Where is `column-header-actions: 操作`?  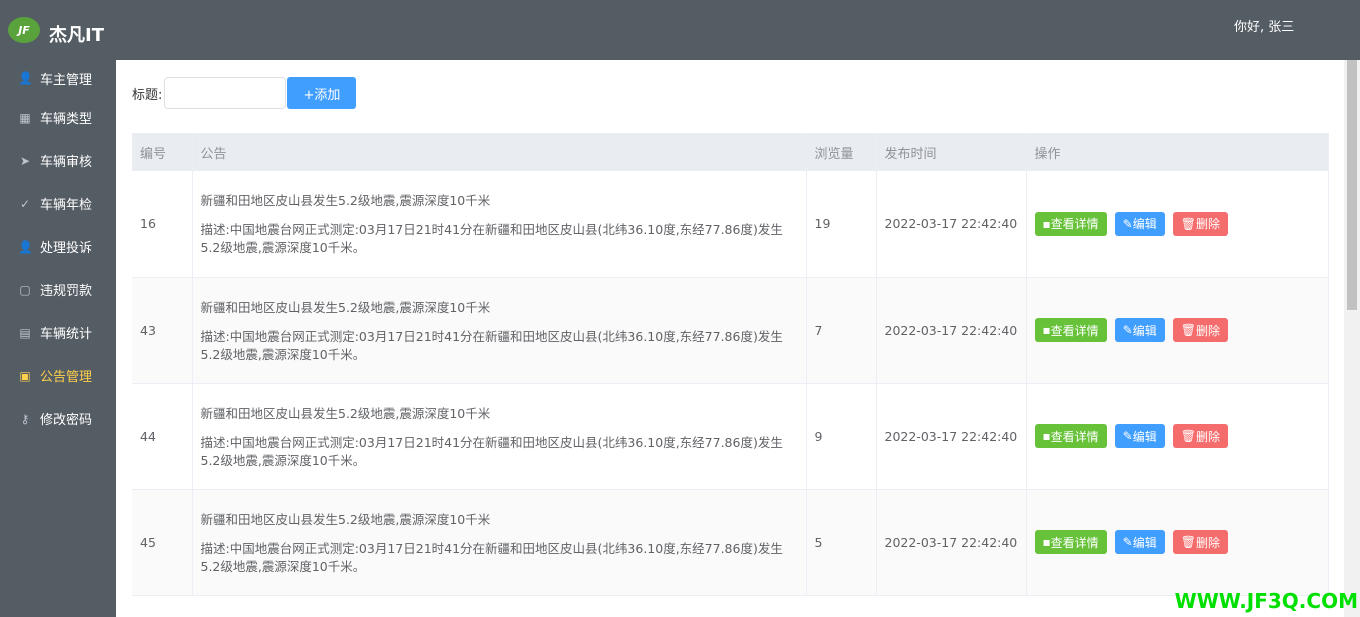 column-header-actions: 操作 is located at coordinates (1177, 152).